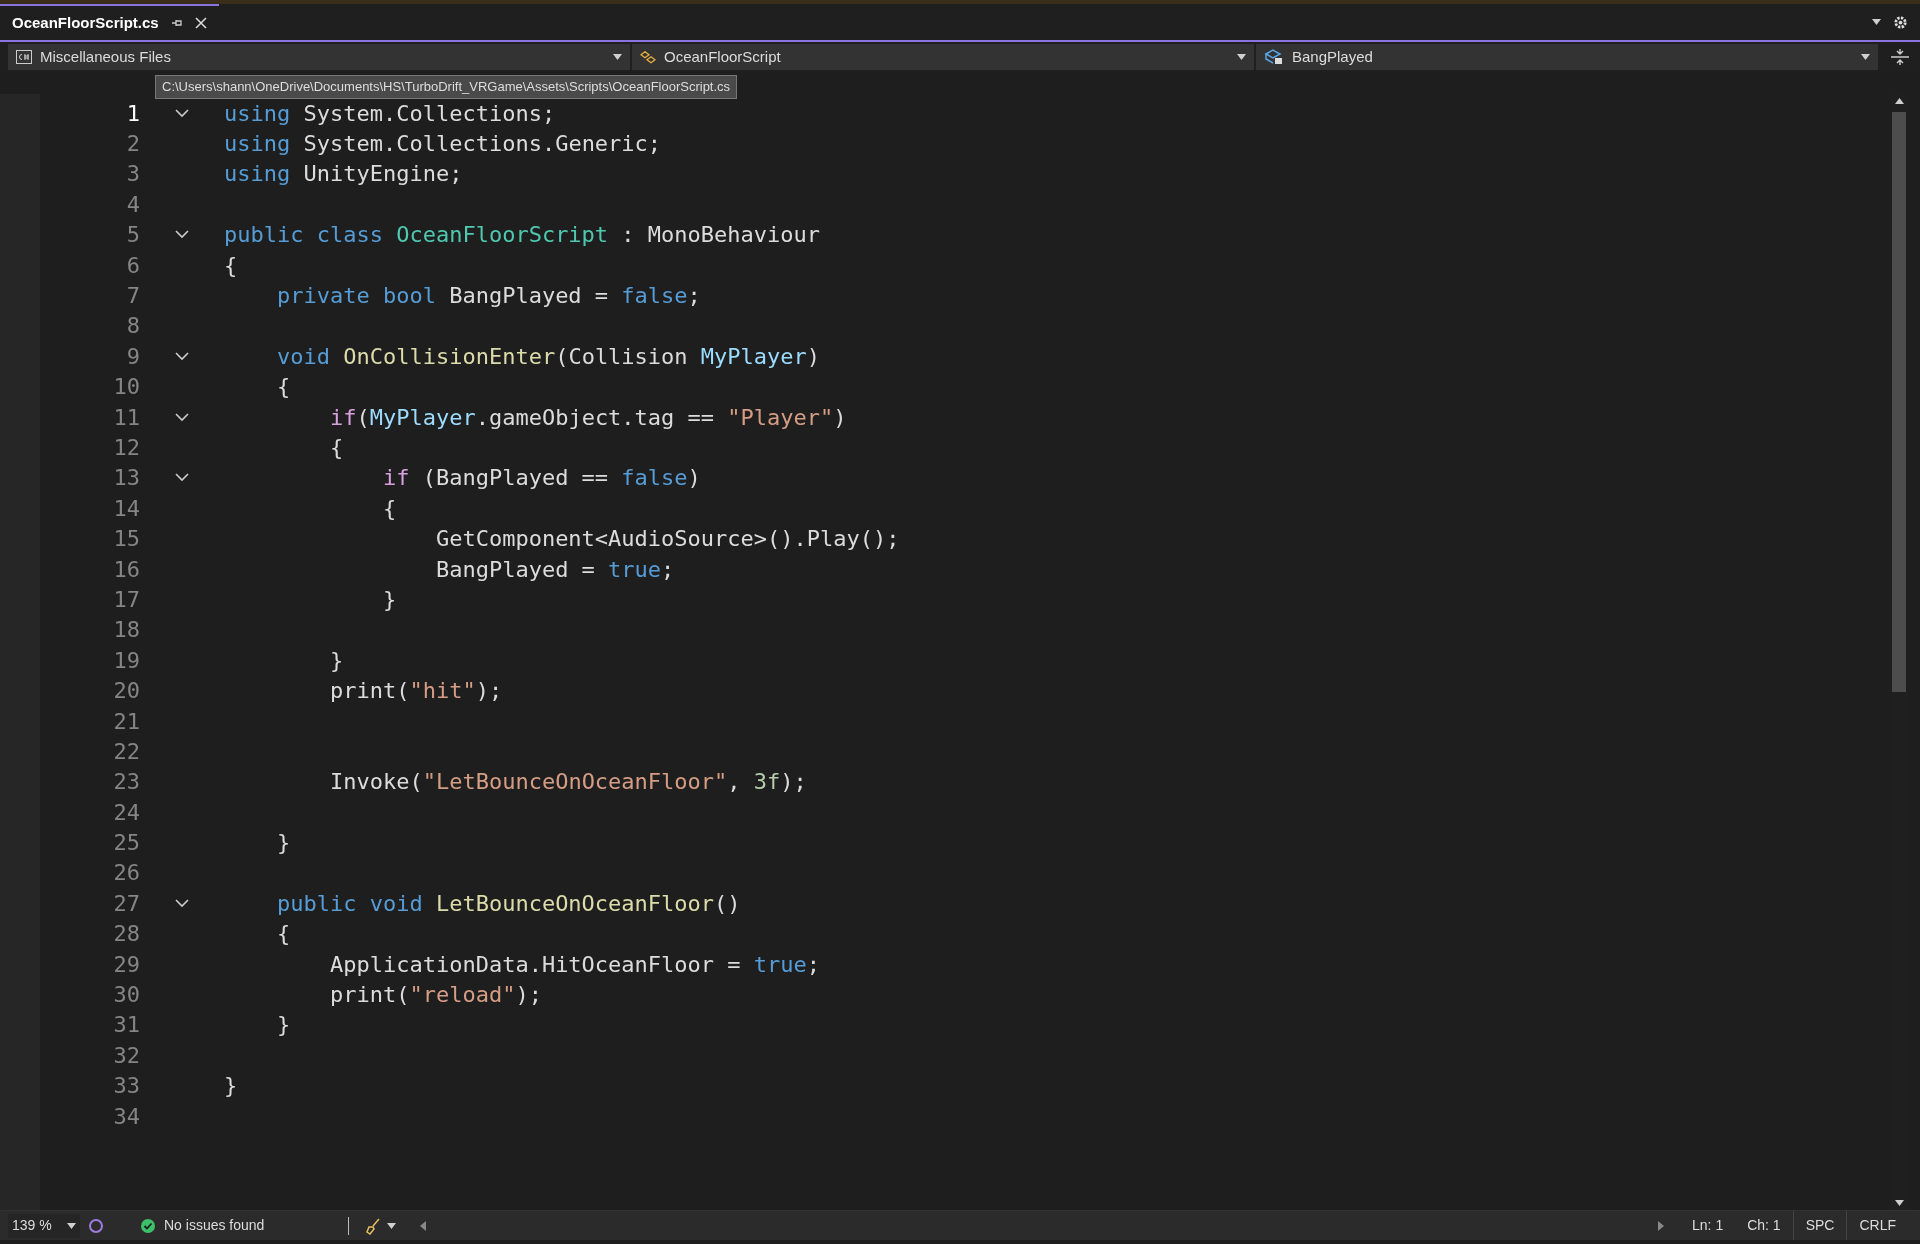  What do you see at coordinates (132, 356) in the screenshot?
I see `line-number: 9` at bounding box center [132, 356].